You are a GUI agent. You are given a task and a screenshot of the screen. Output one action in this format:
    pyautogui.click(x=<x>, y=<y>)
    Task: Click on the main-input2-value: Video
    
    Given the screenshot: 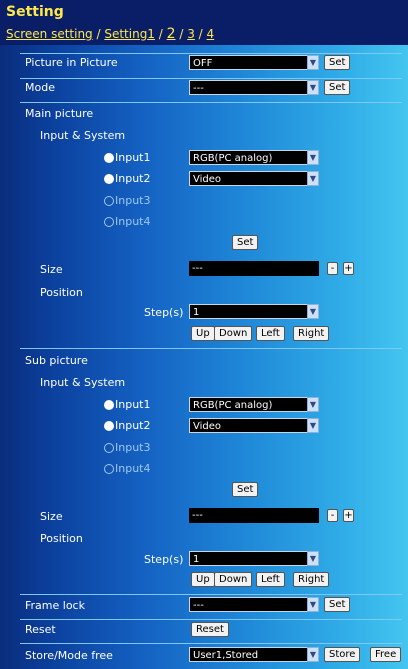 What is the action you would take?
    pyautogui.click(x=207, y=179)
    